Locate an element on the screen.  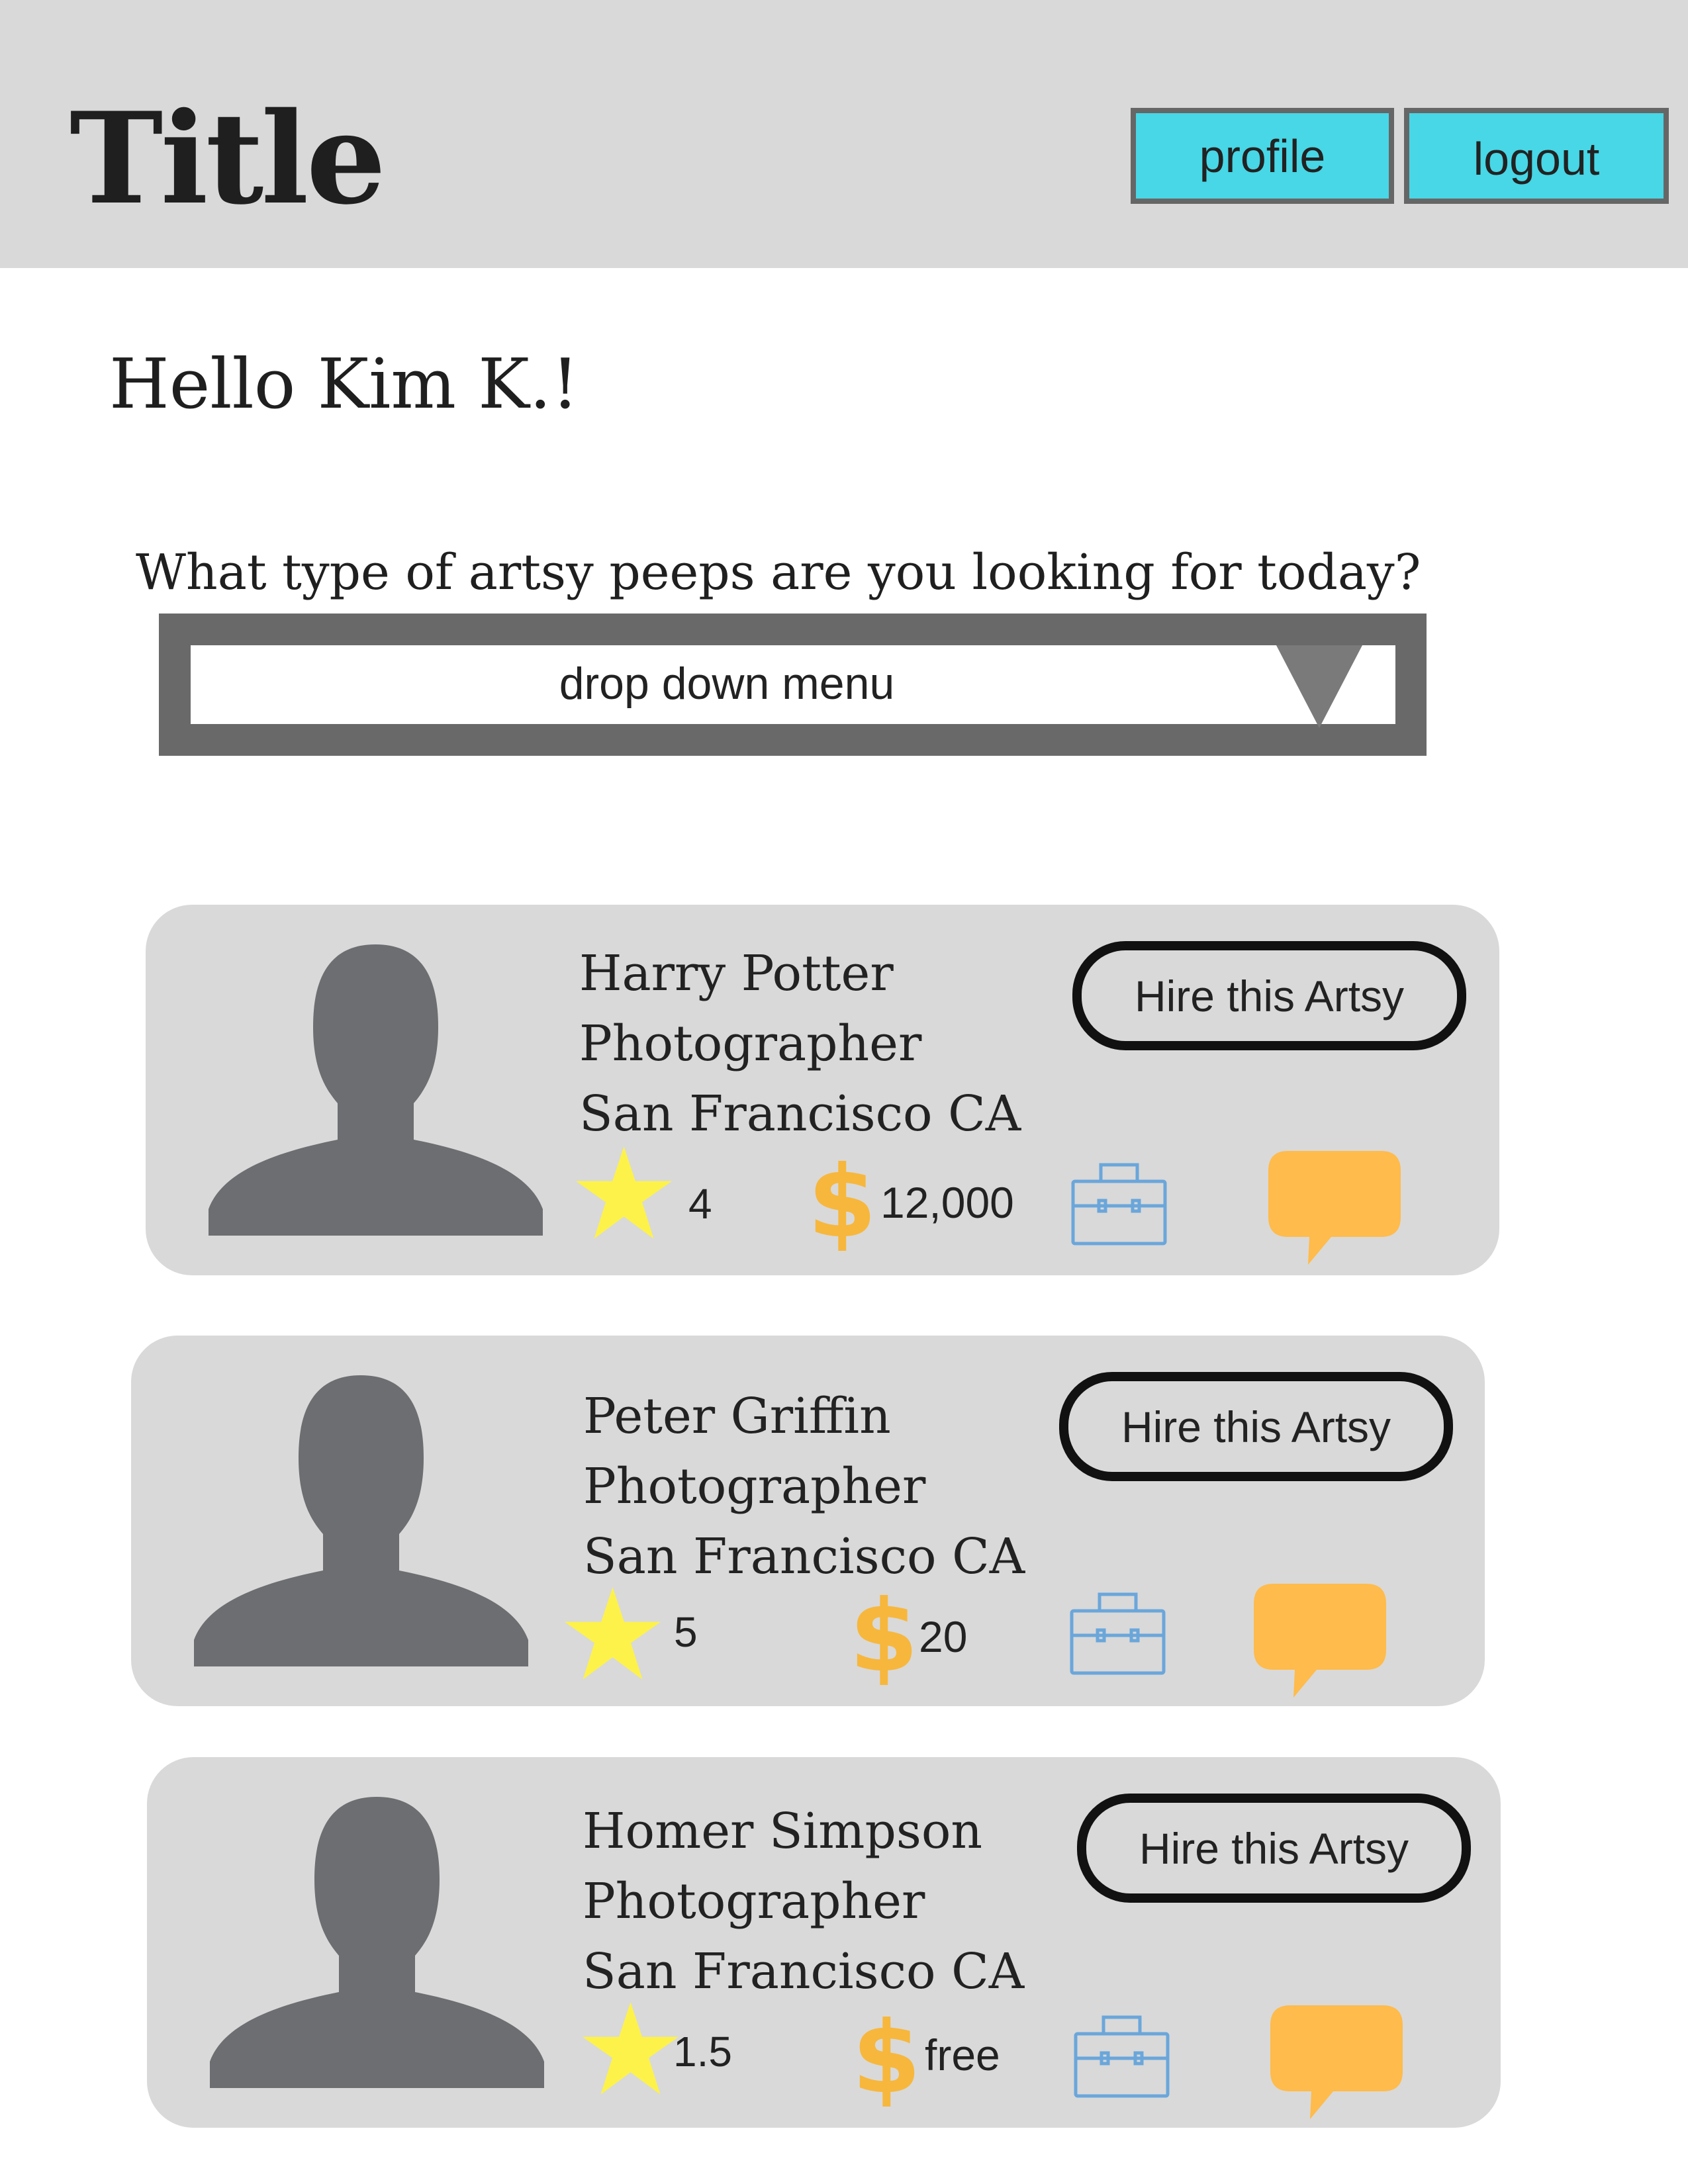
triangle-down-icon is located at coordinates (1319, 687).